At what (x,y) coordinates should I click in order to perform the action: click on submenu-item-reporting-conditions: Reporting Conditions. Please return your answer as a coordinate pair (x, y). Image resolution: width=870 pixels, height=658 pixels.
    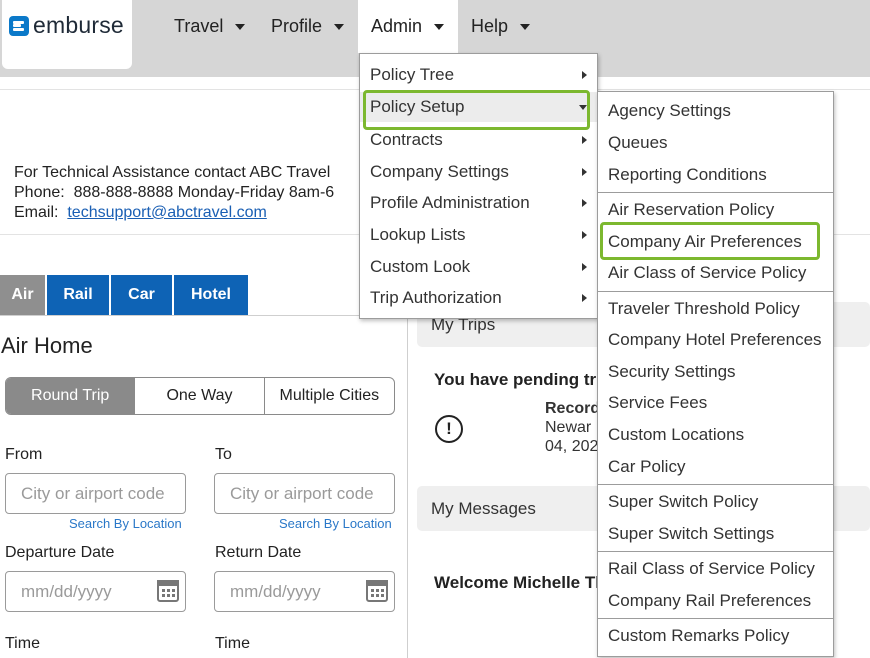
    Looking at the image, I should click on (715, 175).